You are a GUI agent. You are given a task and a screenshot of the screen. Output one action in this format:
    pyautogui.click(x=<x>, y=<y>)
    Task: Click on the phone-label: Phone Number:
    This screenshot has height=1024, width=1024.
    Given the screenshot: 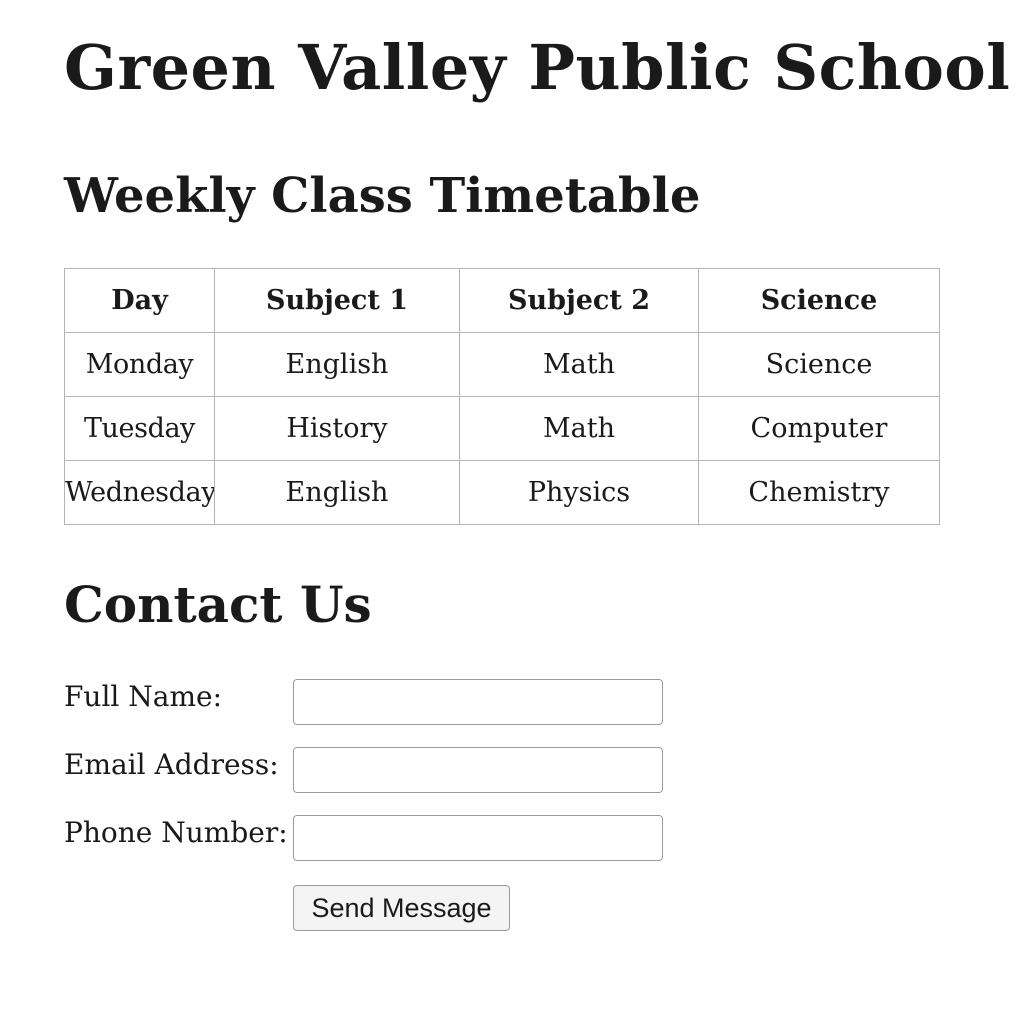 What is the action you would take?
    pyautogui.click(x=176, y=832)
    